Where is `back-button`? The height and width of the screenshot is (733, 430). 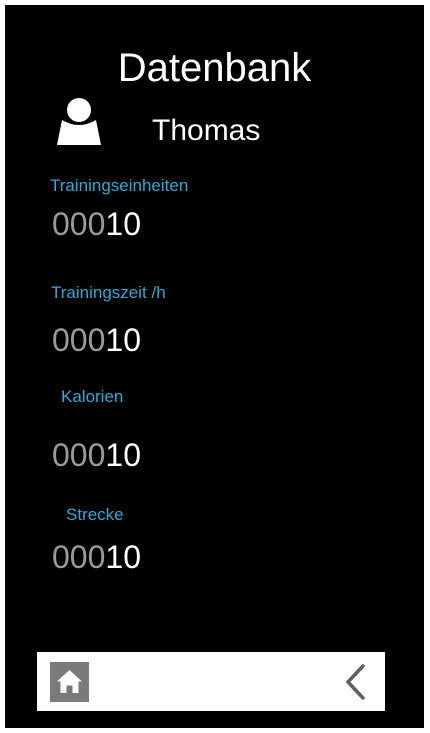 back-button is located at coordinates (356, 682).